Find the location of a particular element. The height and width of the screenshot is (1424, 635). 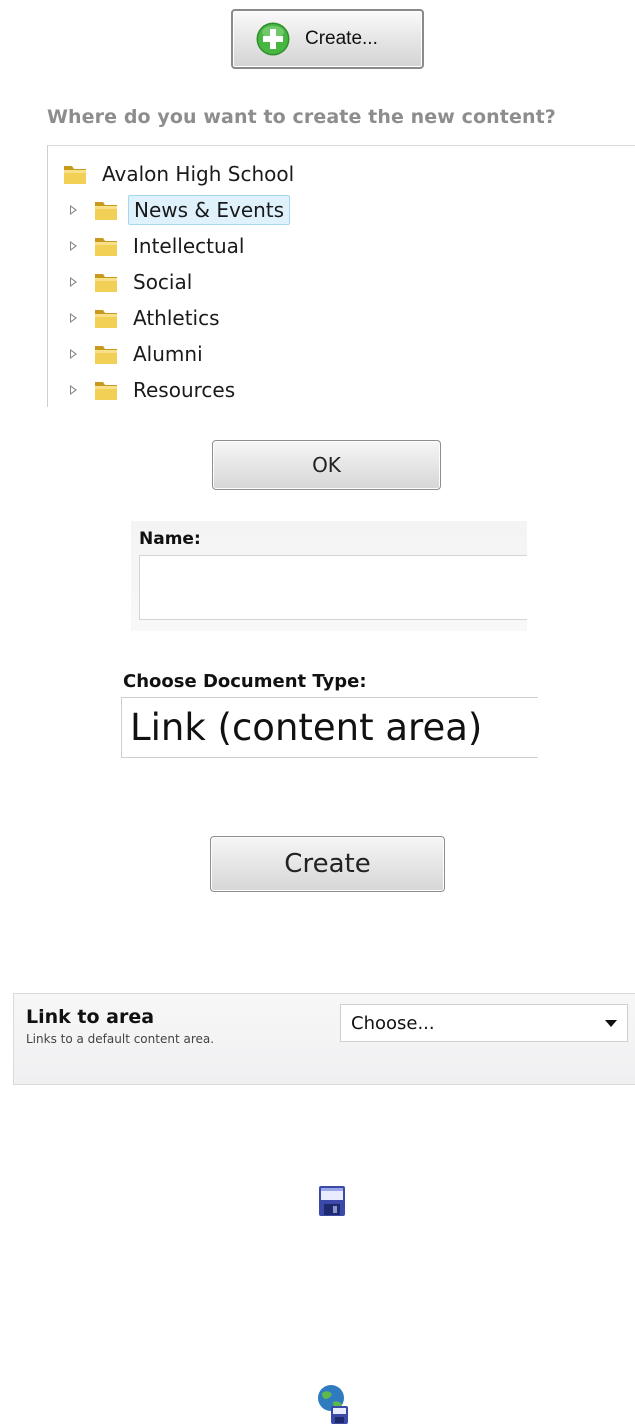

document-type-label: Choose Document Type: is located at coordinates (245, 681).